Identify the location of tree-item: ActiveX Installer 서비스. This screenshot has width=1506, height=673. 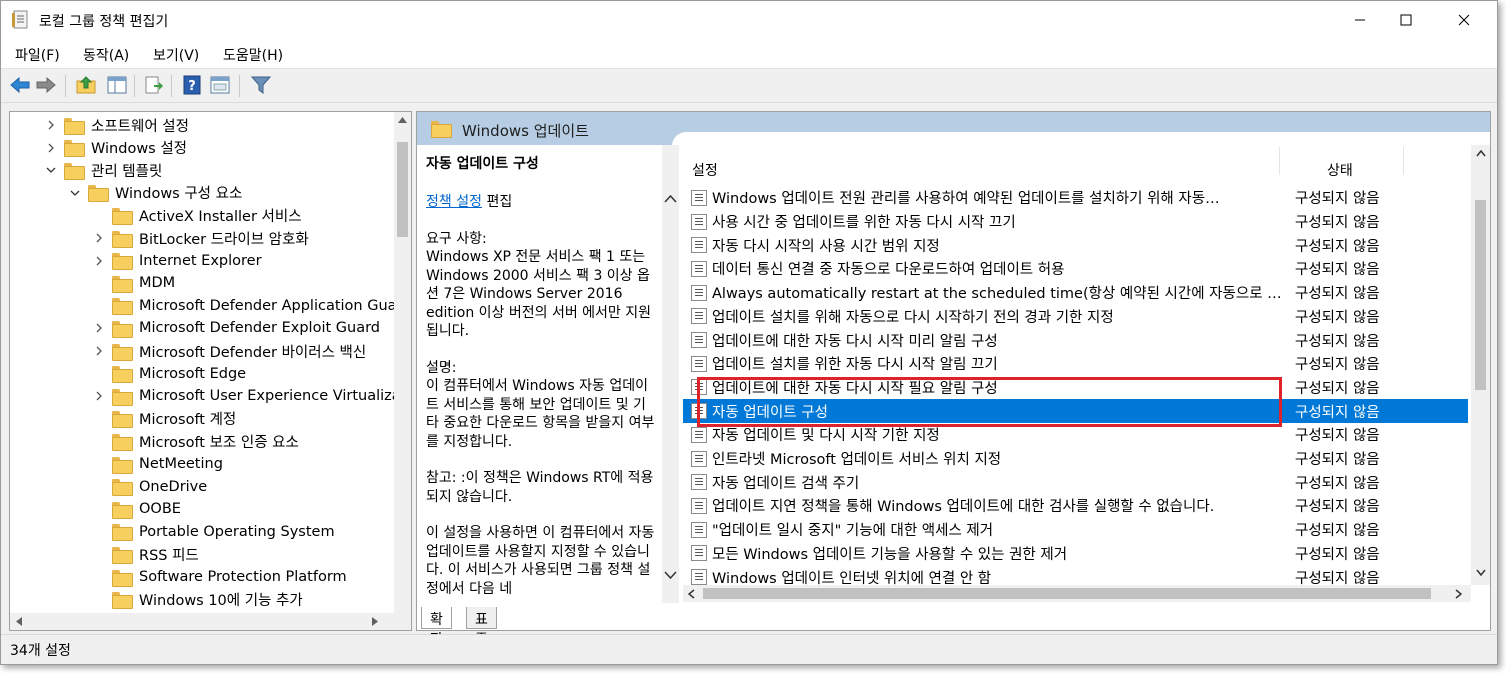
(197, 215).